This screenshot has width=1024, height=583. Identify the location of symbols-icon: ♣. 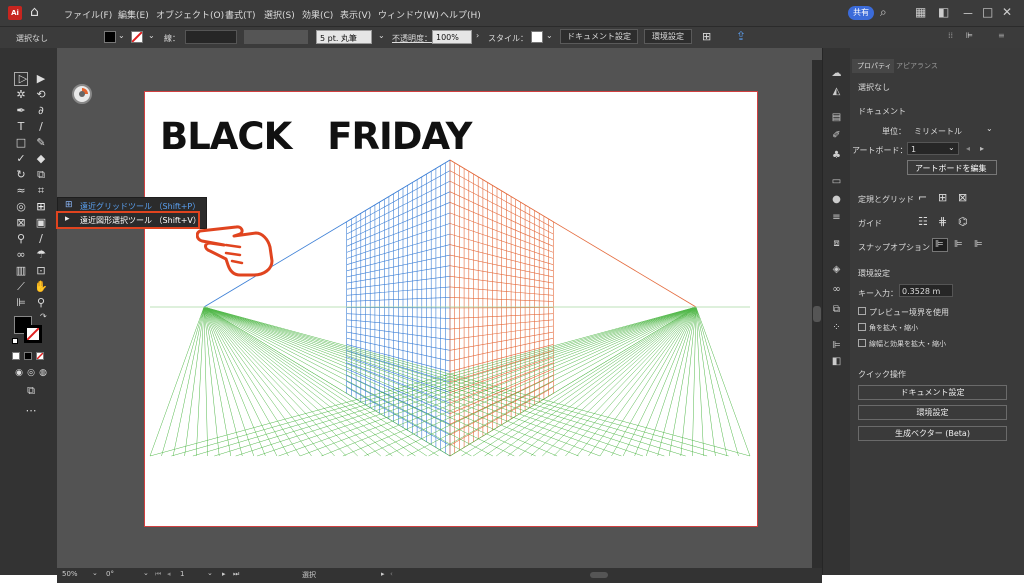
(836, 155).